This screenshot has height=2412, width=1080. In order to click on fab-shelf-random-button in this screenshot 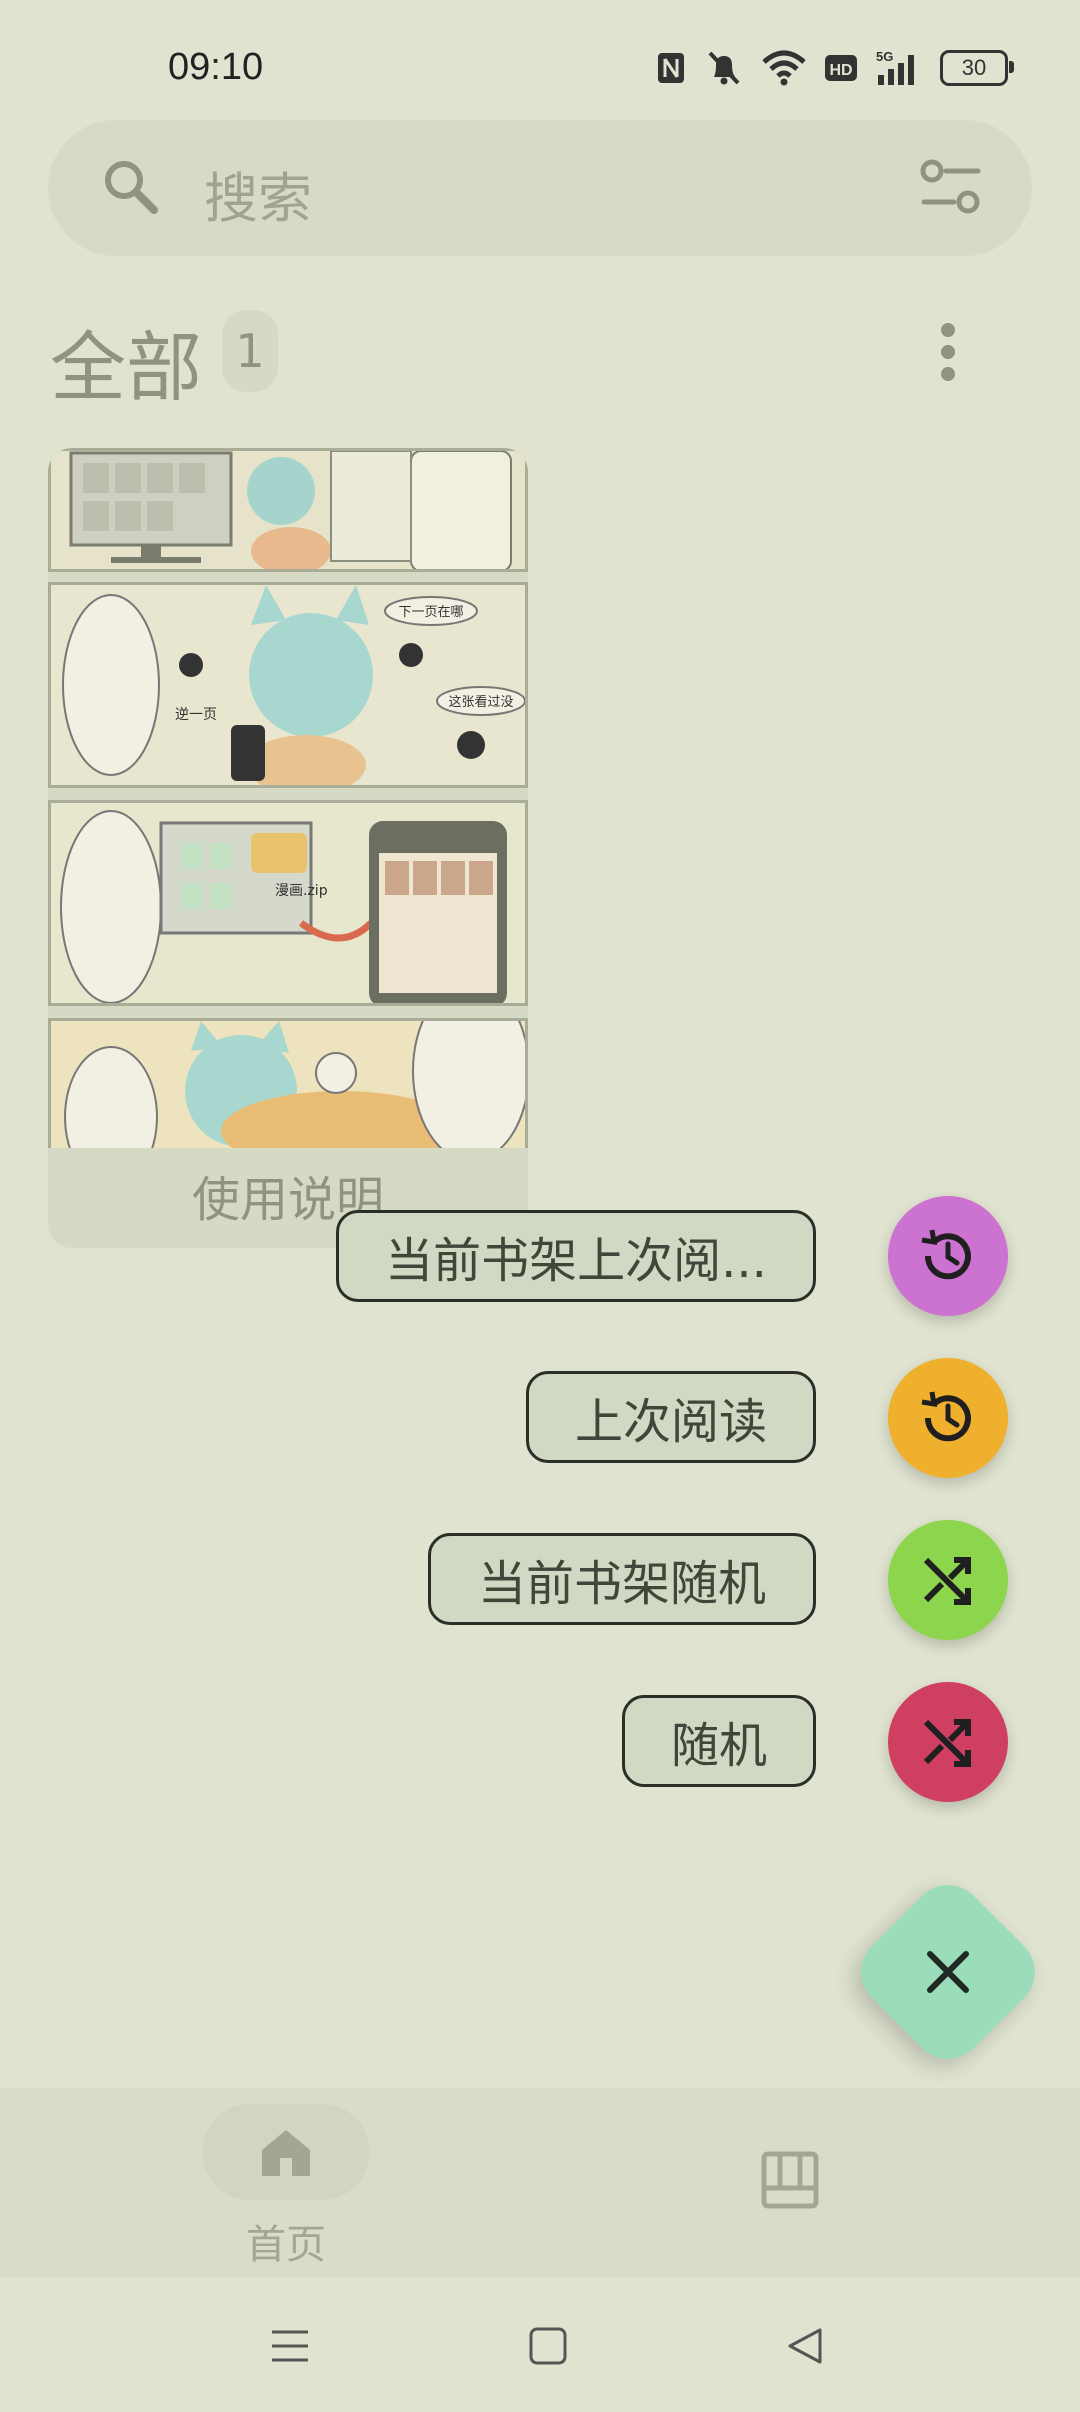, I will do `click(948, 1580)`.